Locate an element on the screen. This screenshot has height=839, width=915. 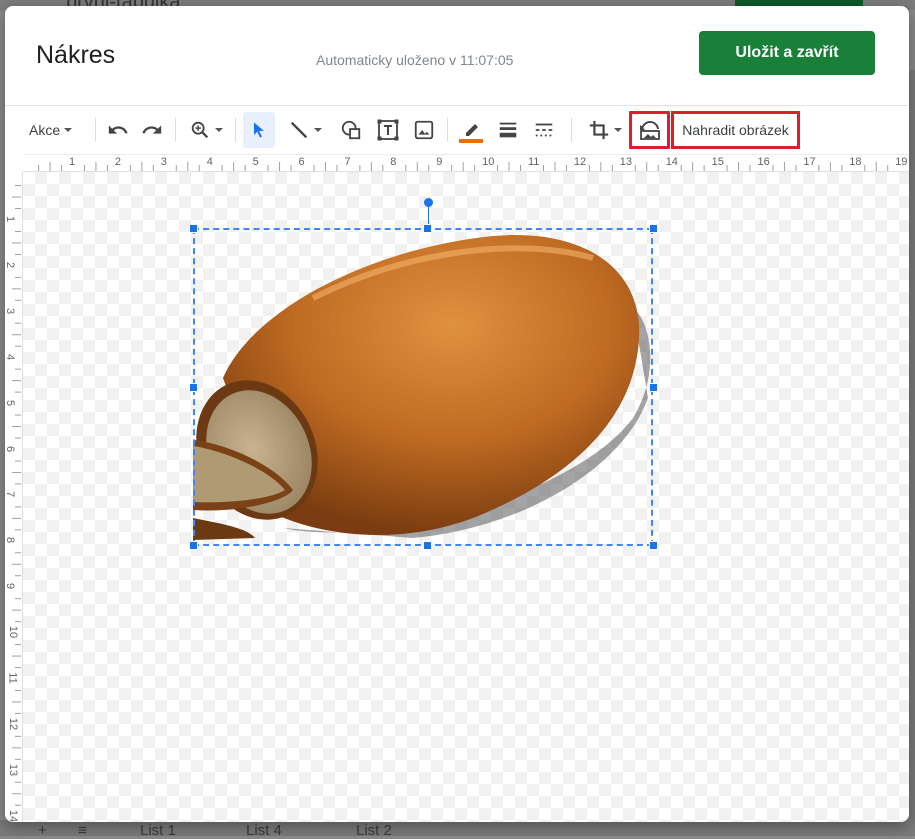
drawing-toolbar: Akce Nahradit obrázek is located at coordinates (457, 130).